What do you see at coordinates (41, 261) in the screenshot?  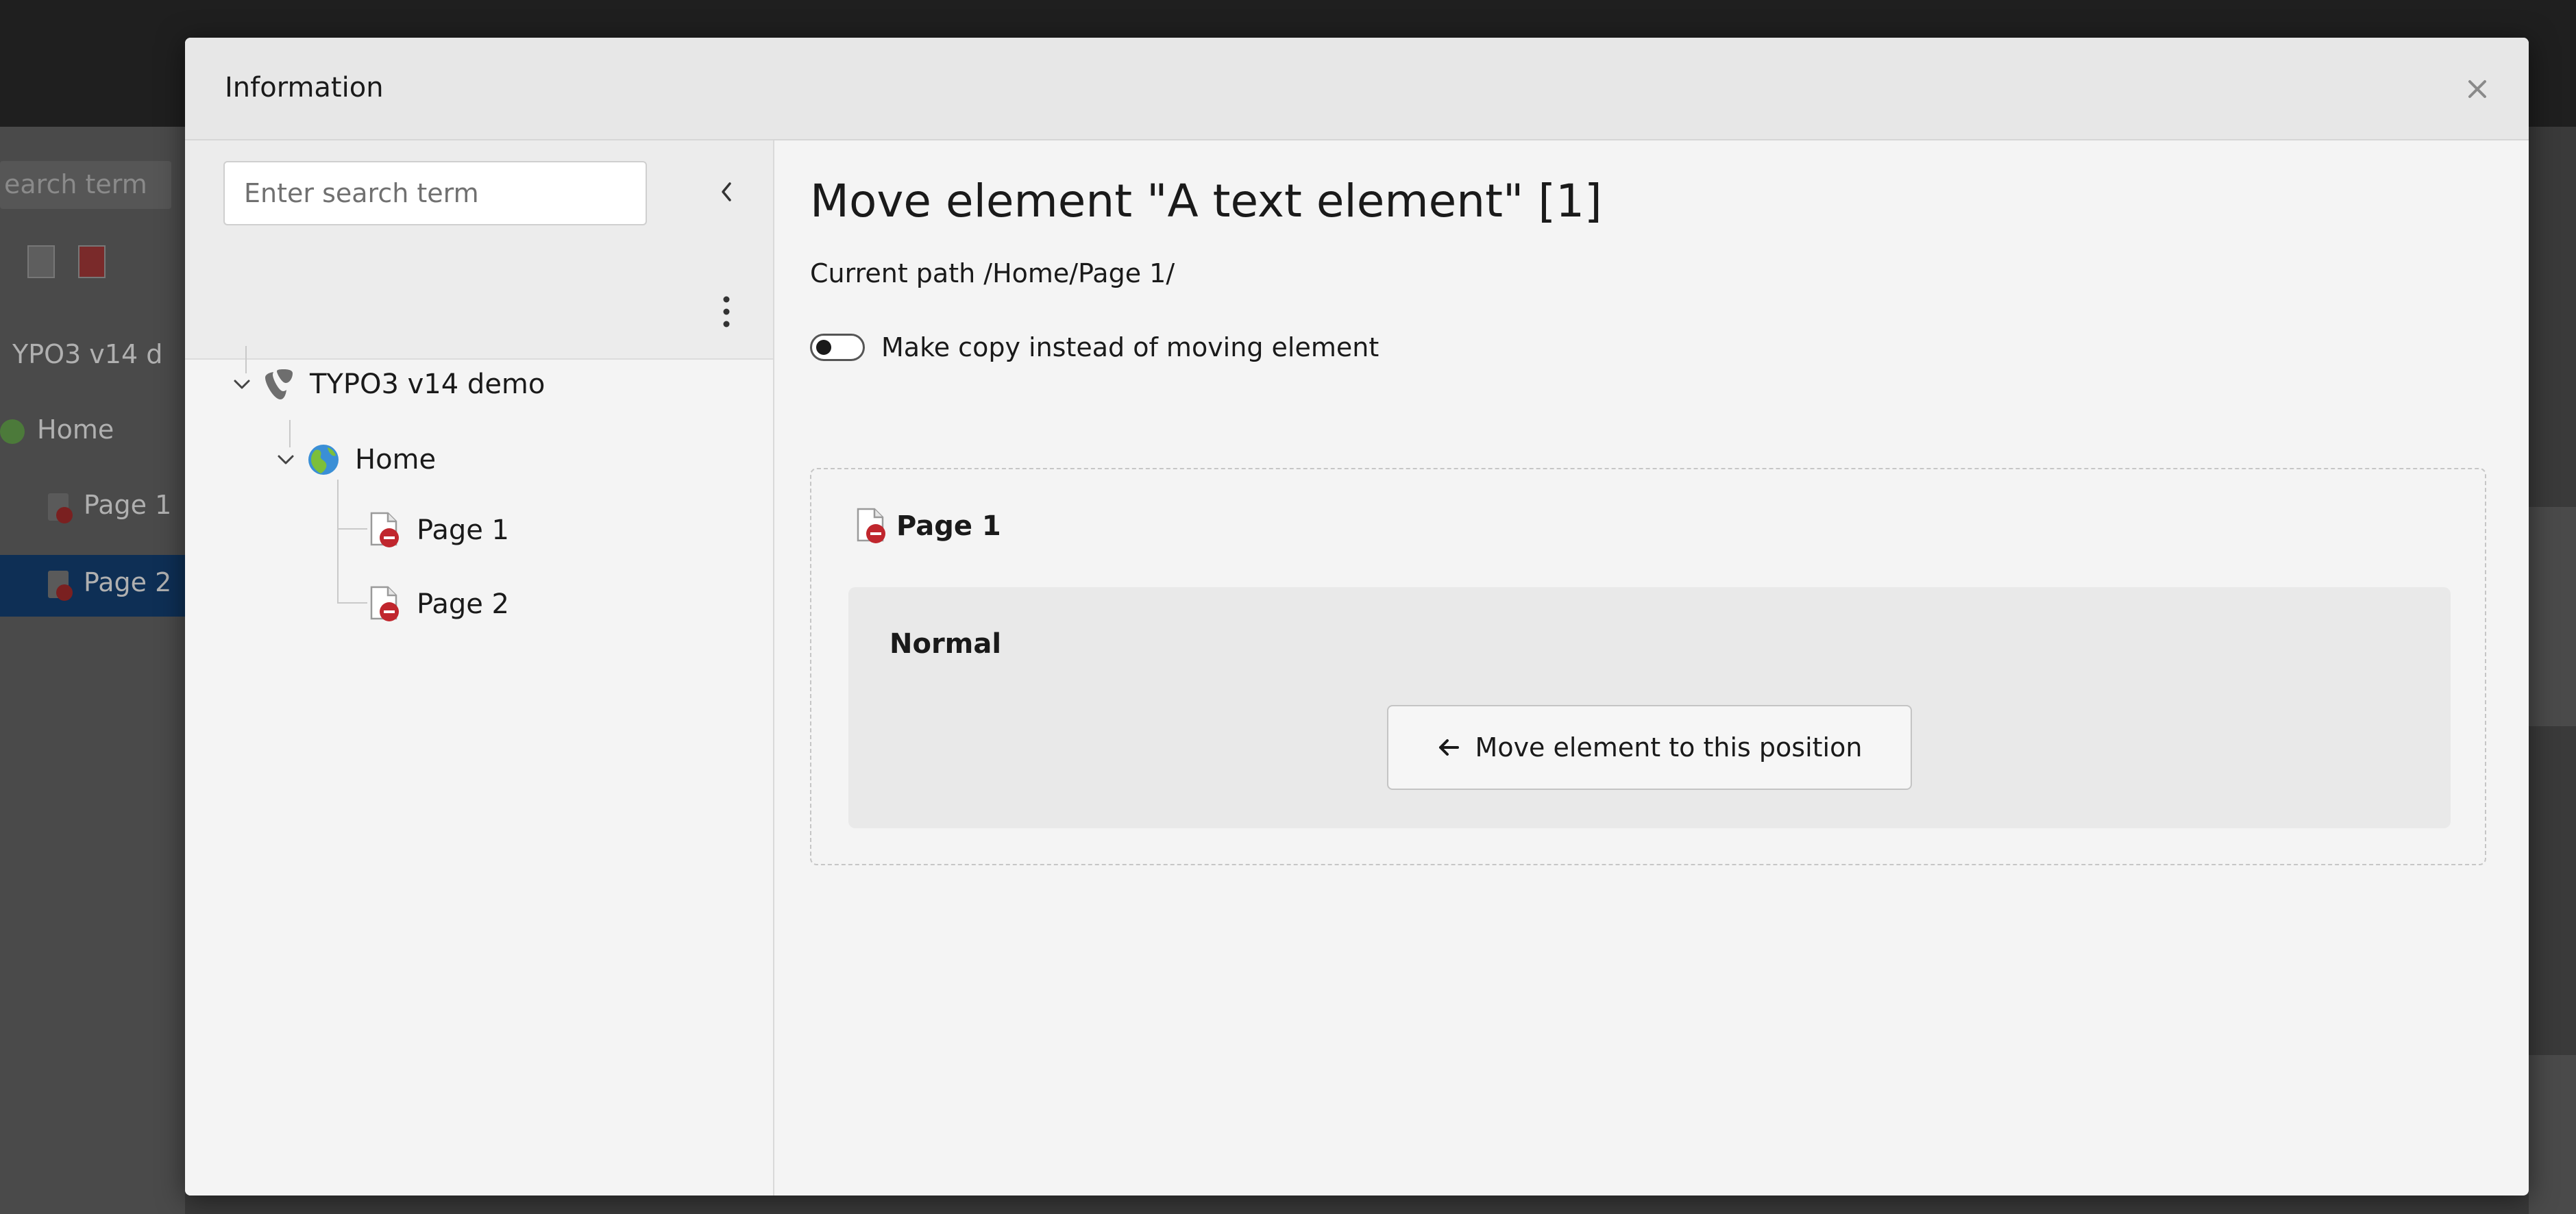 I see `new-page-icon` at bounding box center [41, 261].